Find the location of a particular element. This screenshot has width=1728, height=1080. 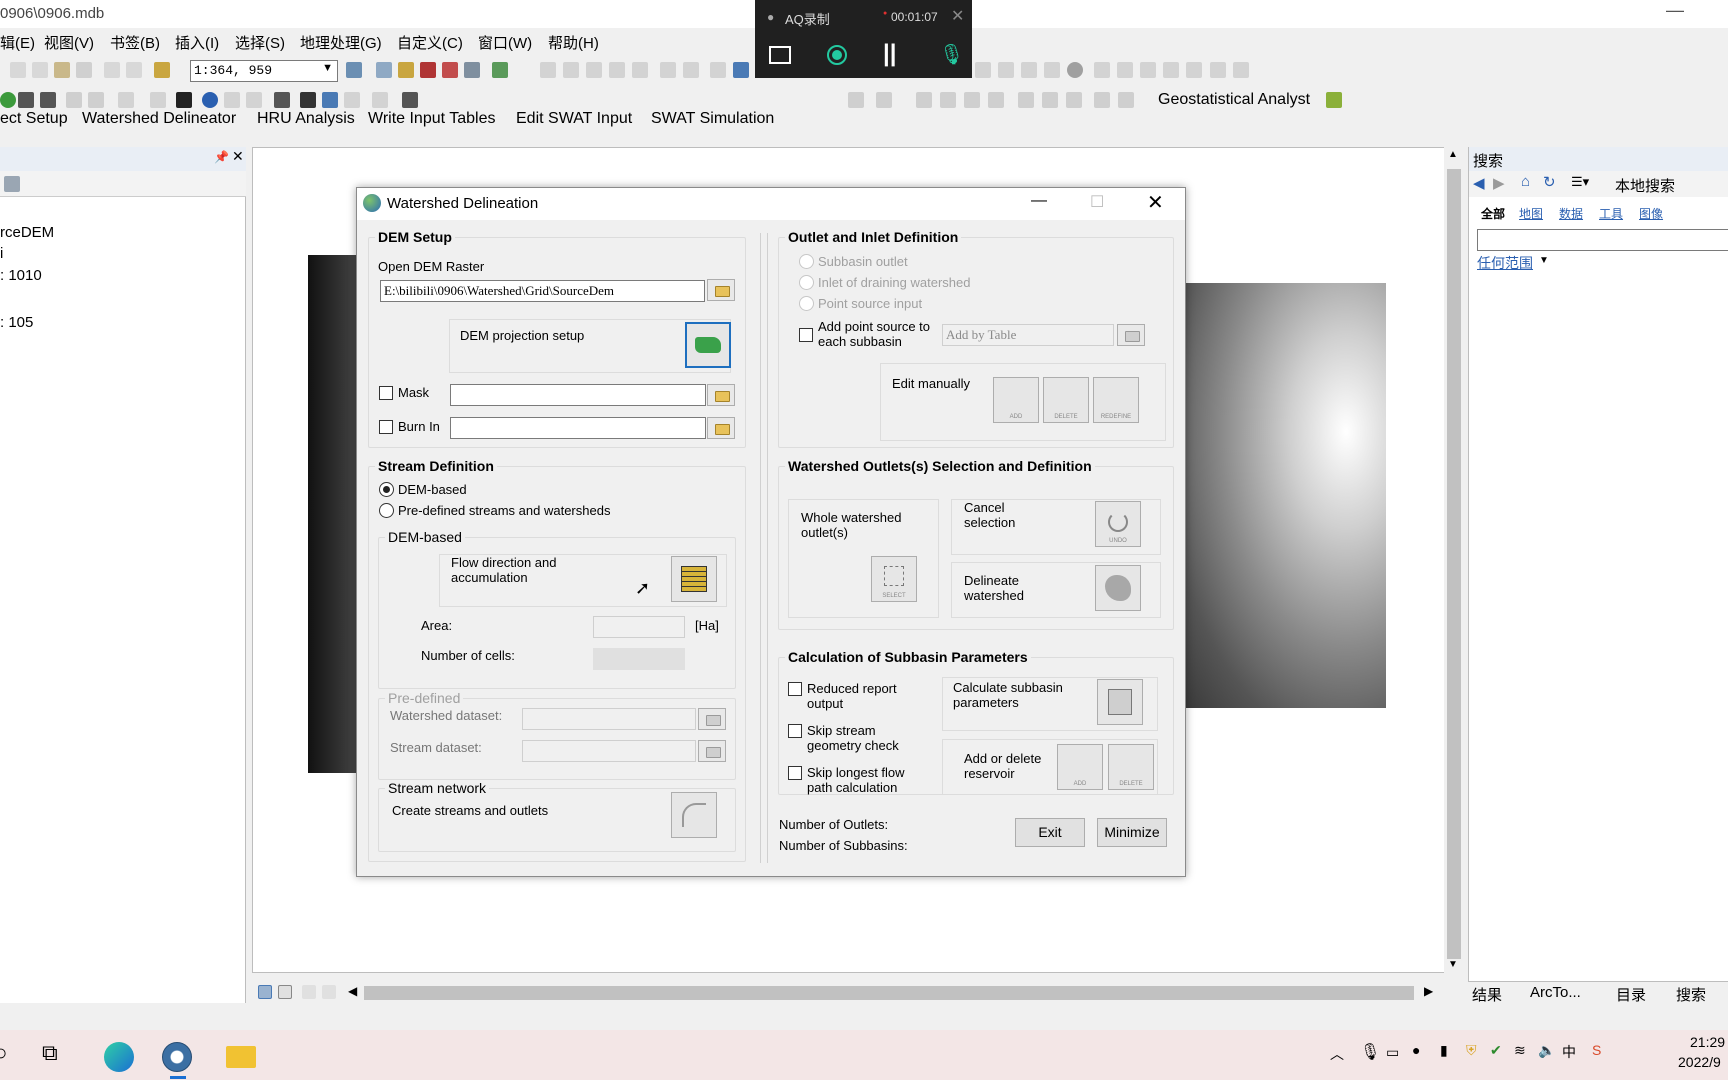

area-field is located at coordinates (639, 627).